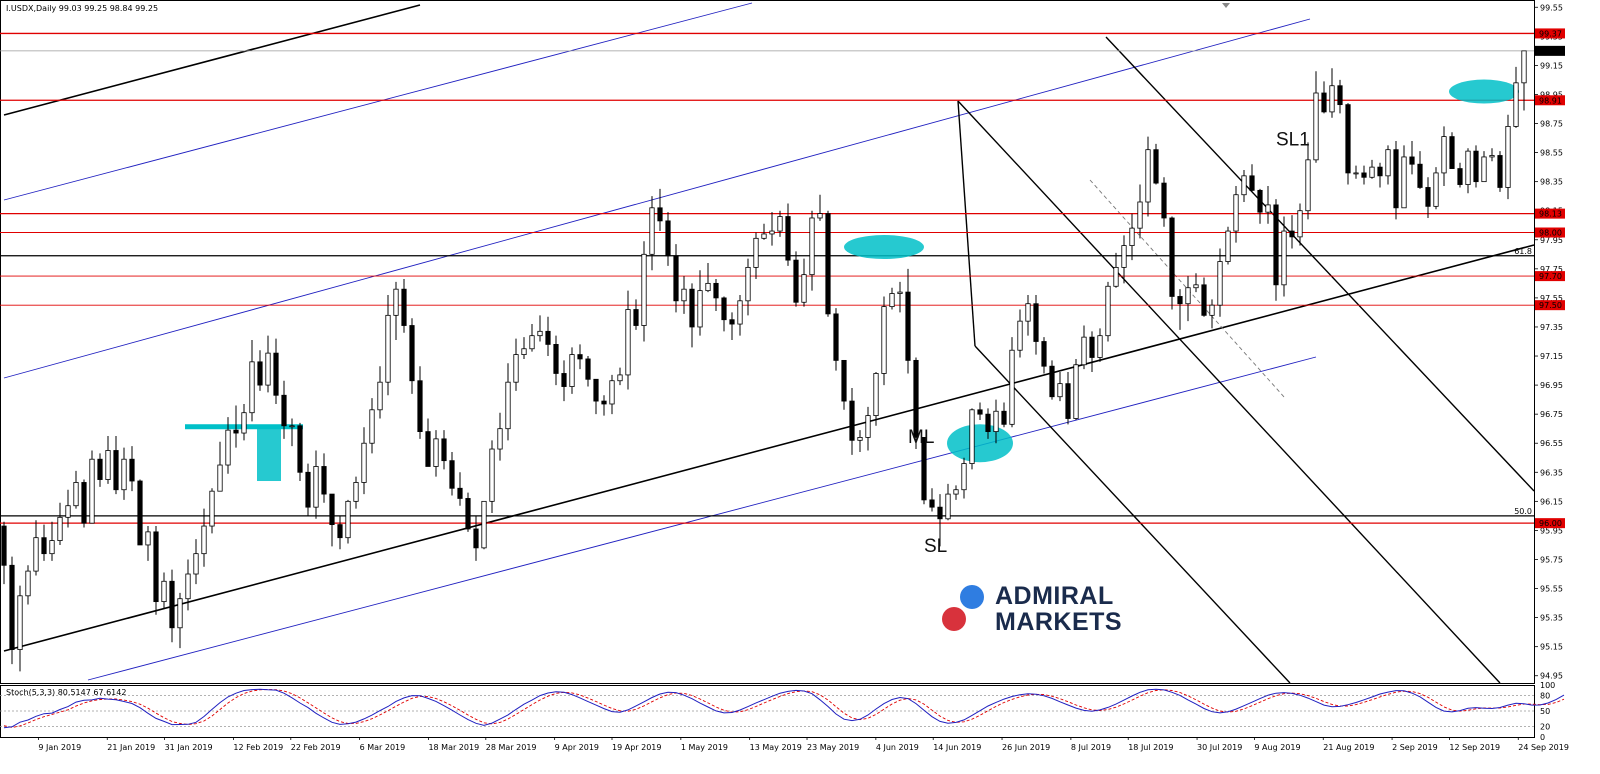  Describe the element at coordinates (921, 437) in the screenshot. I see `annotation-ML: ML` at that location.